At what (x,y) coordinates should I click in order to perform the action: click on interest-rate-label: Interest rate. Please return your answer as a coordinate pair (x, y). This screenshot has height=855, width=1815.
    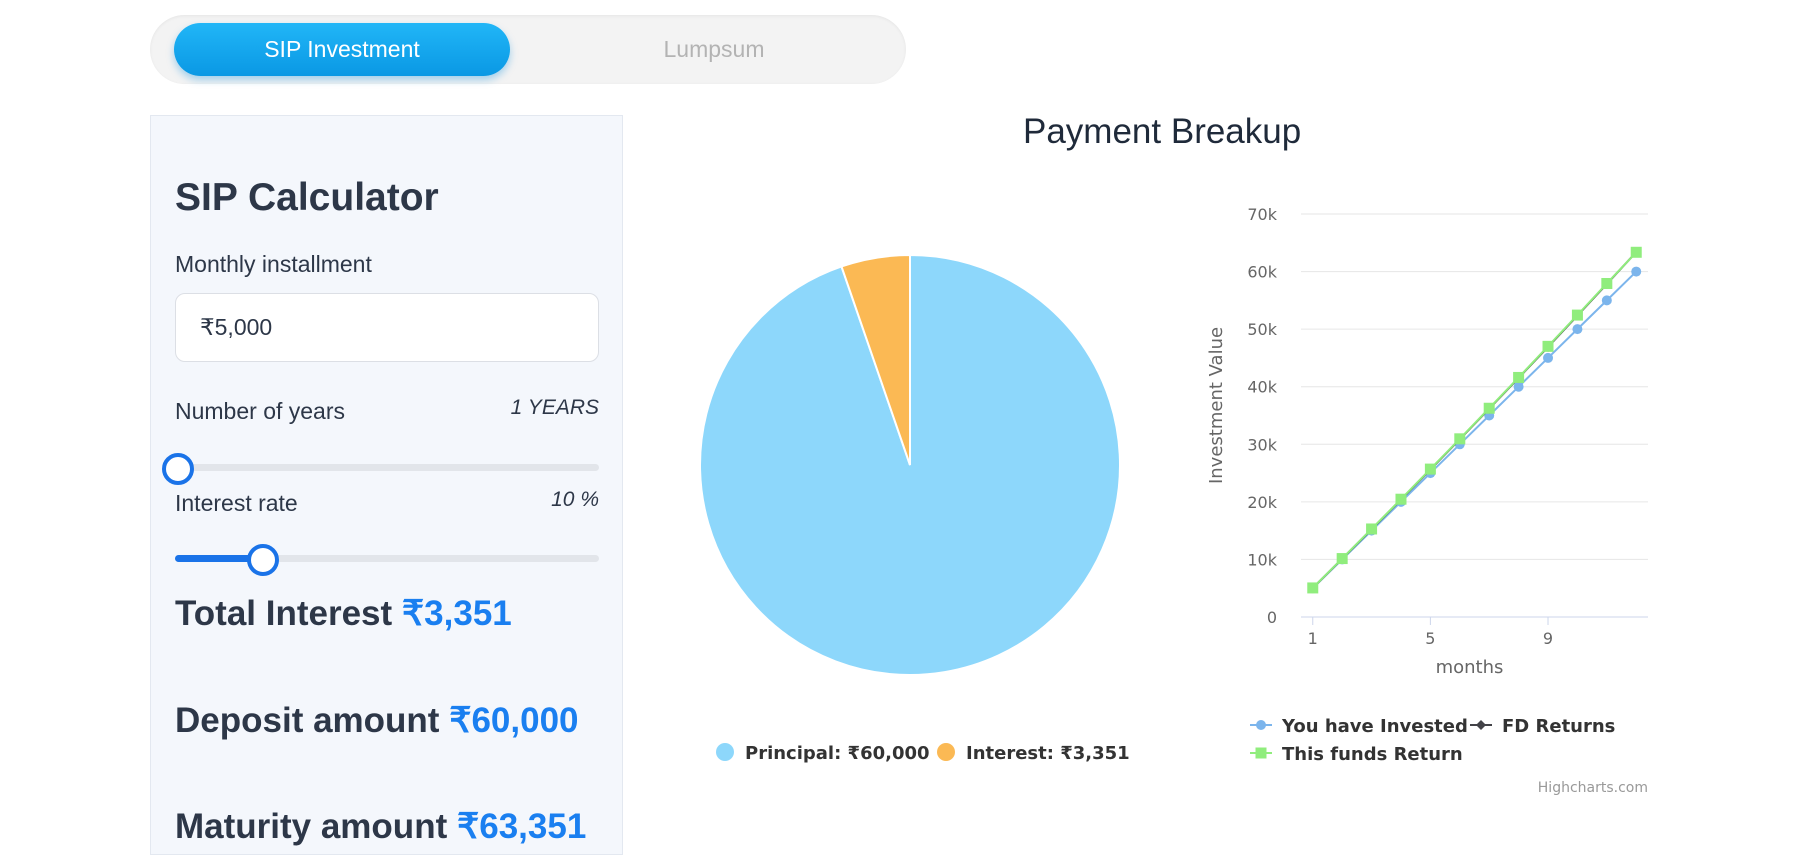
    Looking at the image, I should click on (236, 503).